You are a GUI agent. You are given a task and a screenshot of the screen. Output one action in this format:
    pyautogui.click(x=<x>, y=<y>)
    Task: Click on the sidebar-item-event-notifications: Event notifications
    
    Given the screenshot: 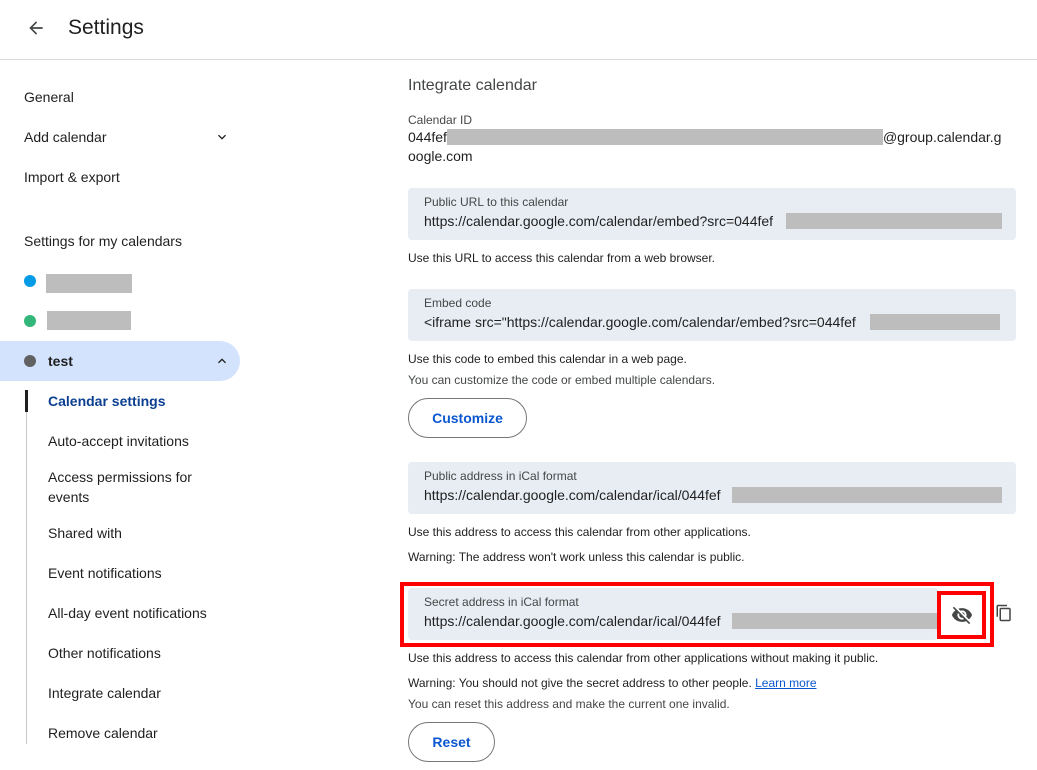 What is the action you would take?
    pyautogui.click(x=133, y=573)
    